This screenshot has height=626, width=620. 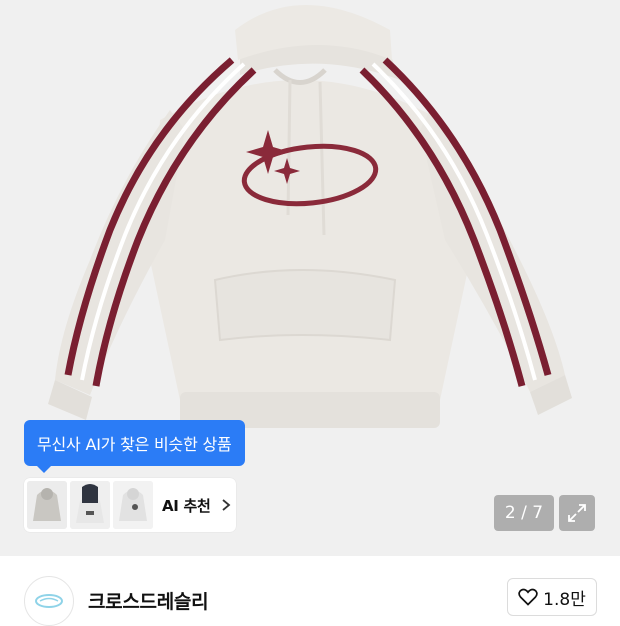 What do you see at coordinates (310, 591) in the screenshot?
I see `seller-row: 크로스드레슬리 1.8만` at bounding box center [310, 591].